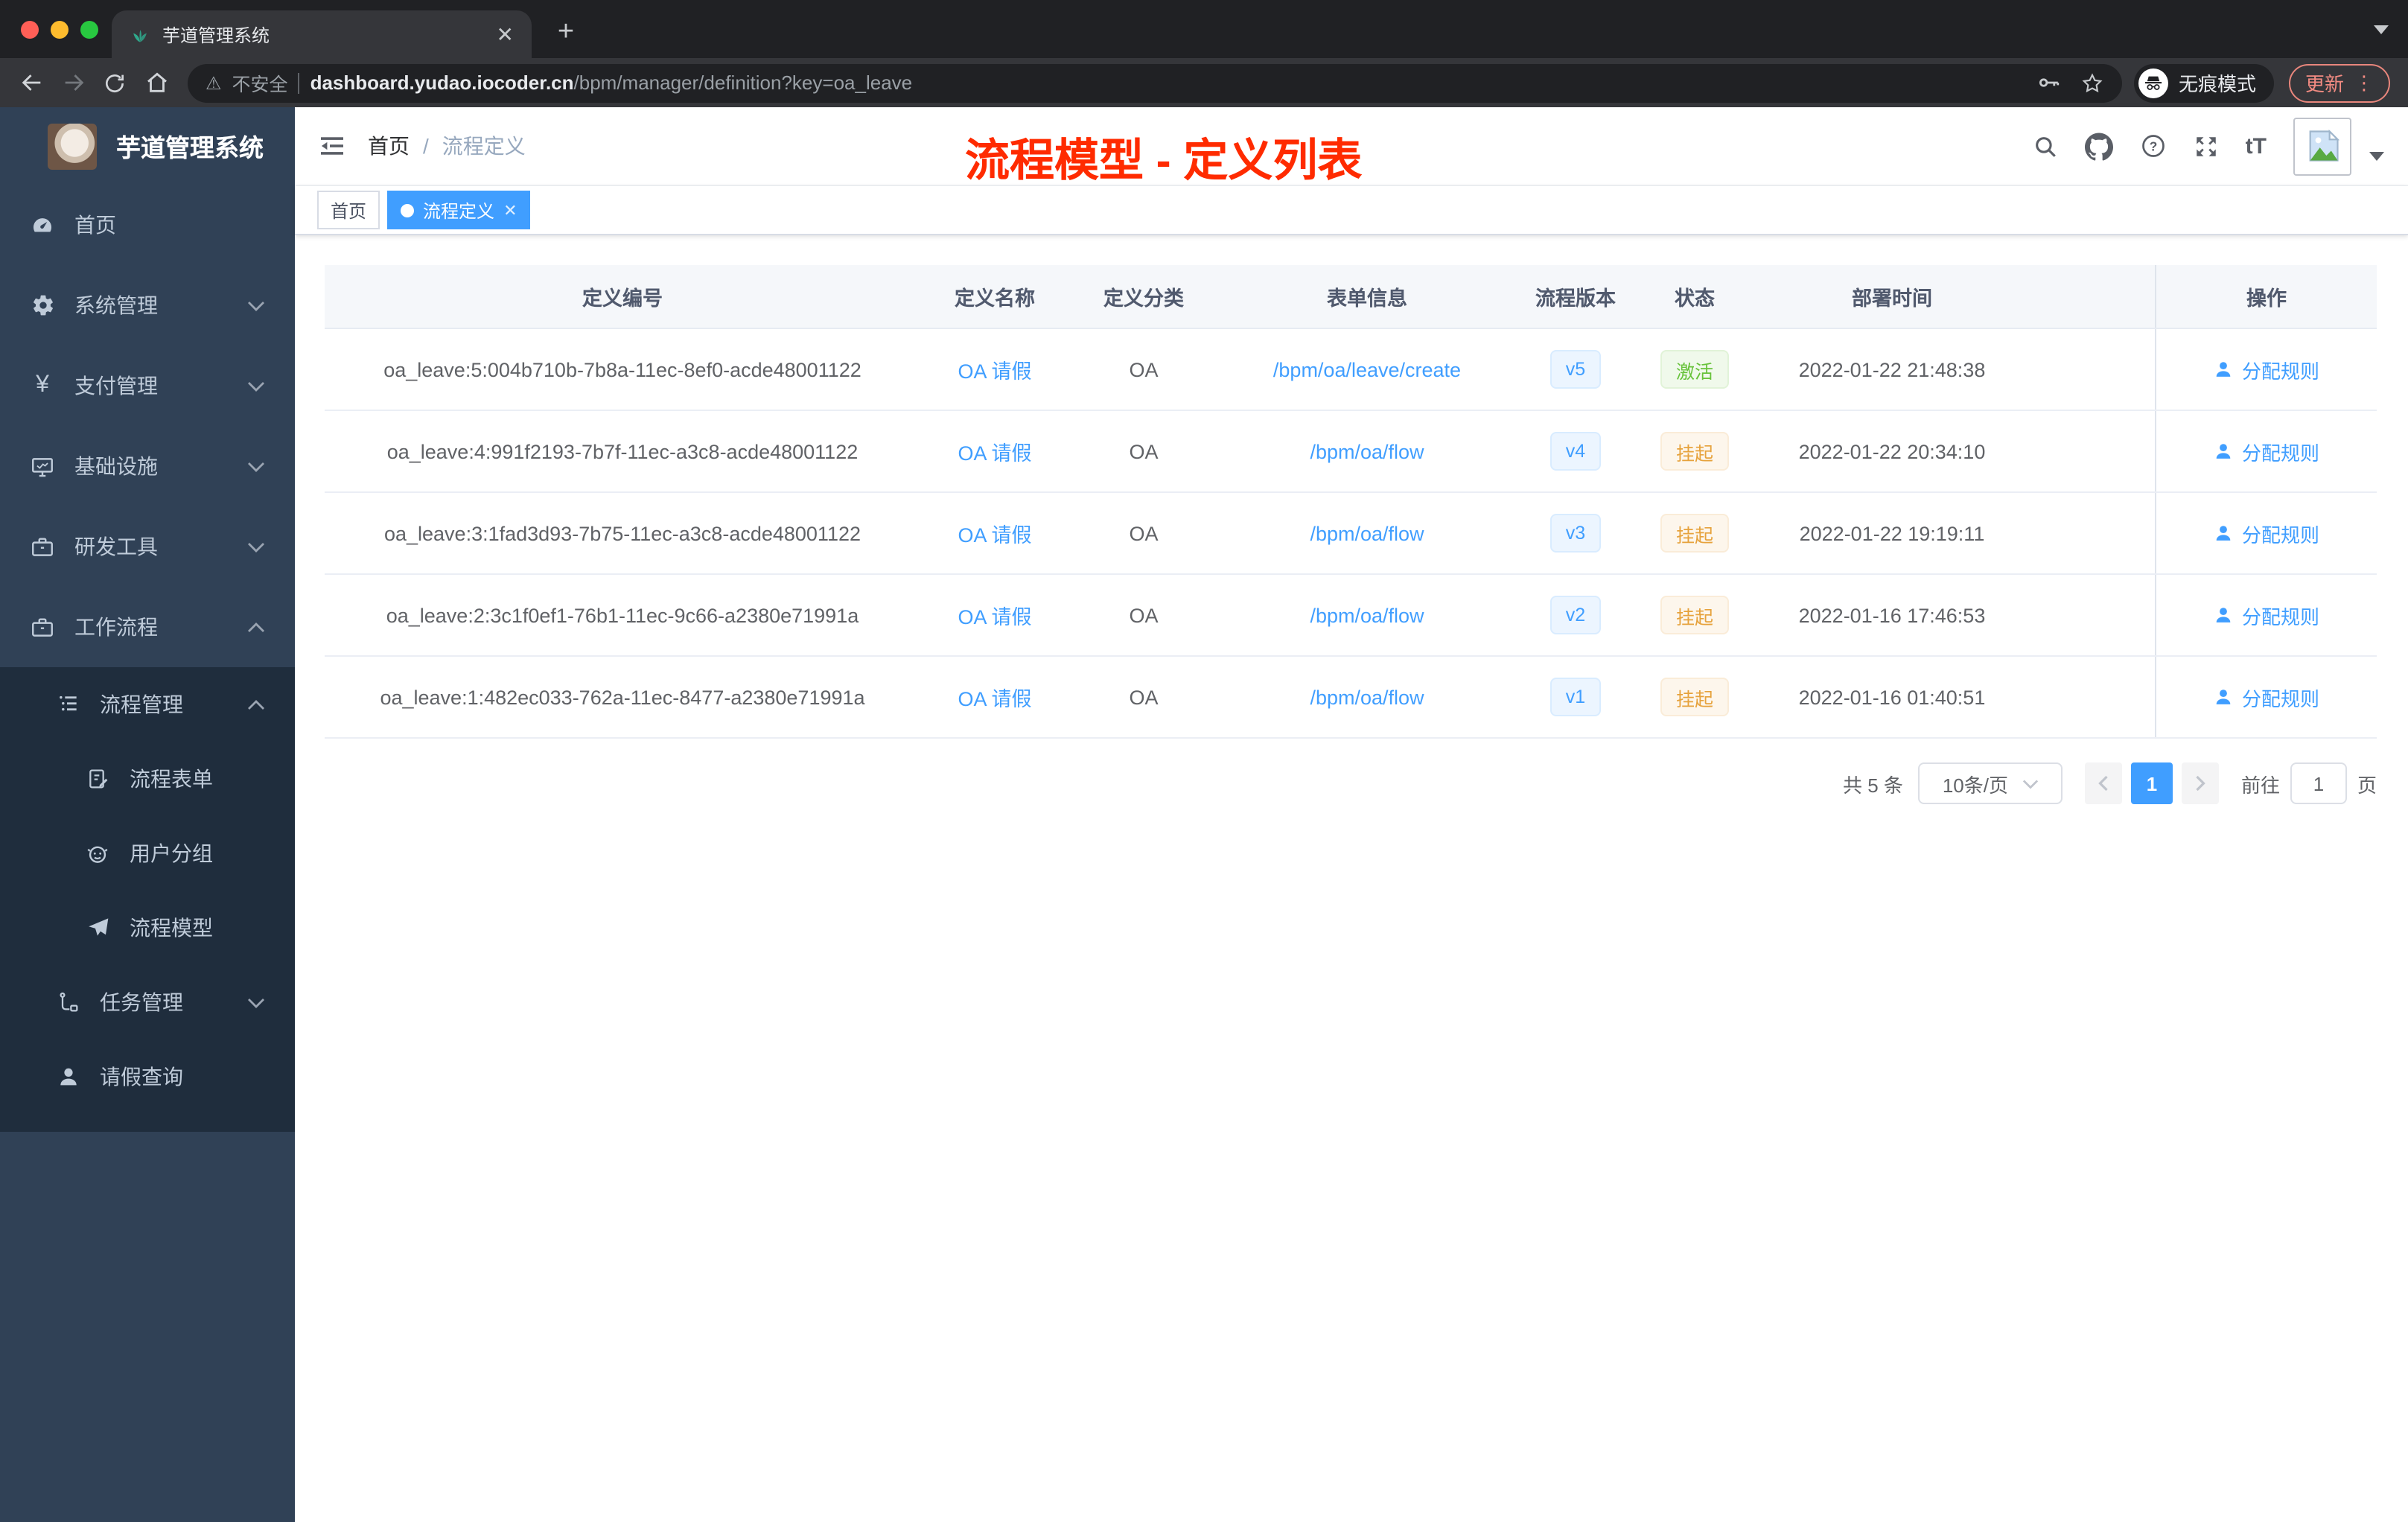 Image resolution: width=2408 pixels, height=1522 pixels. What do you see at coordinates (2322, 146) in the screenshot?
I see `user-avatar-broken-image` at bounding box center [2322, 146].